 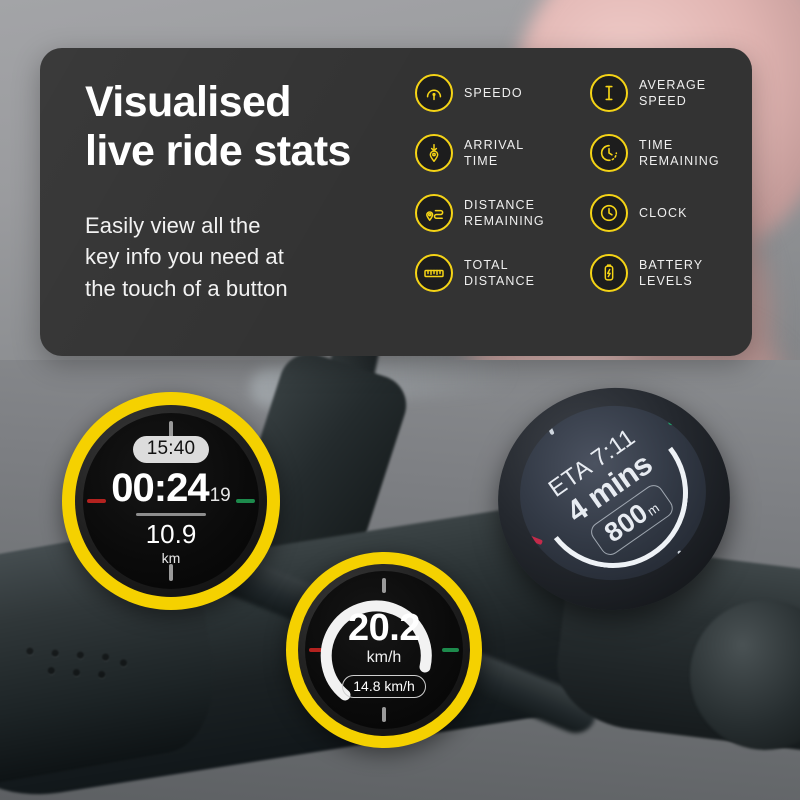 I want to click on feature-label: CLOCK, so click(x=663, y=213).